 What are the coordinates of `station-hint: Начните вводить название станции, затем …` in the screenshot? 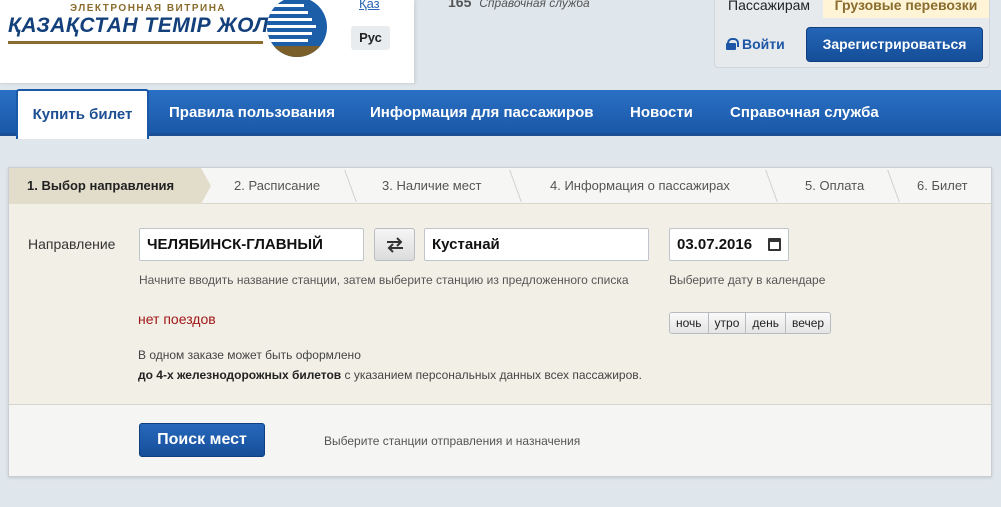 It's located at (384, 280).